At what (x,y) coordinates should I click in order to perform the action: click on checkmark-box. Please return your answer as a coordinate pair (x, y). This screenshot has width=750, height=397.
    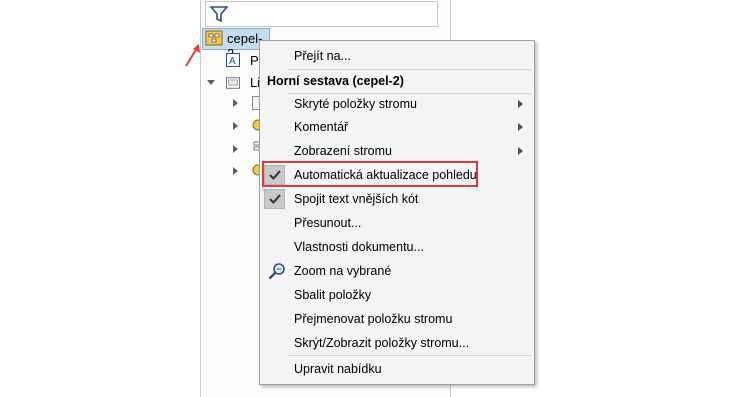
    Looking at the image, I should click on (274, 199).